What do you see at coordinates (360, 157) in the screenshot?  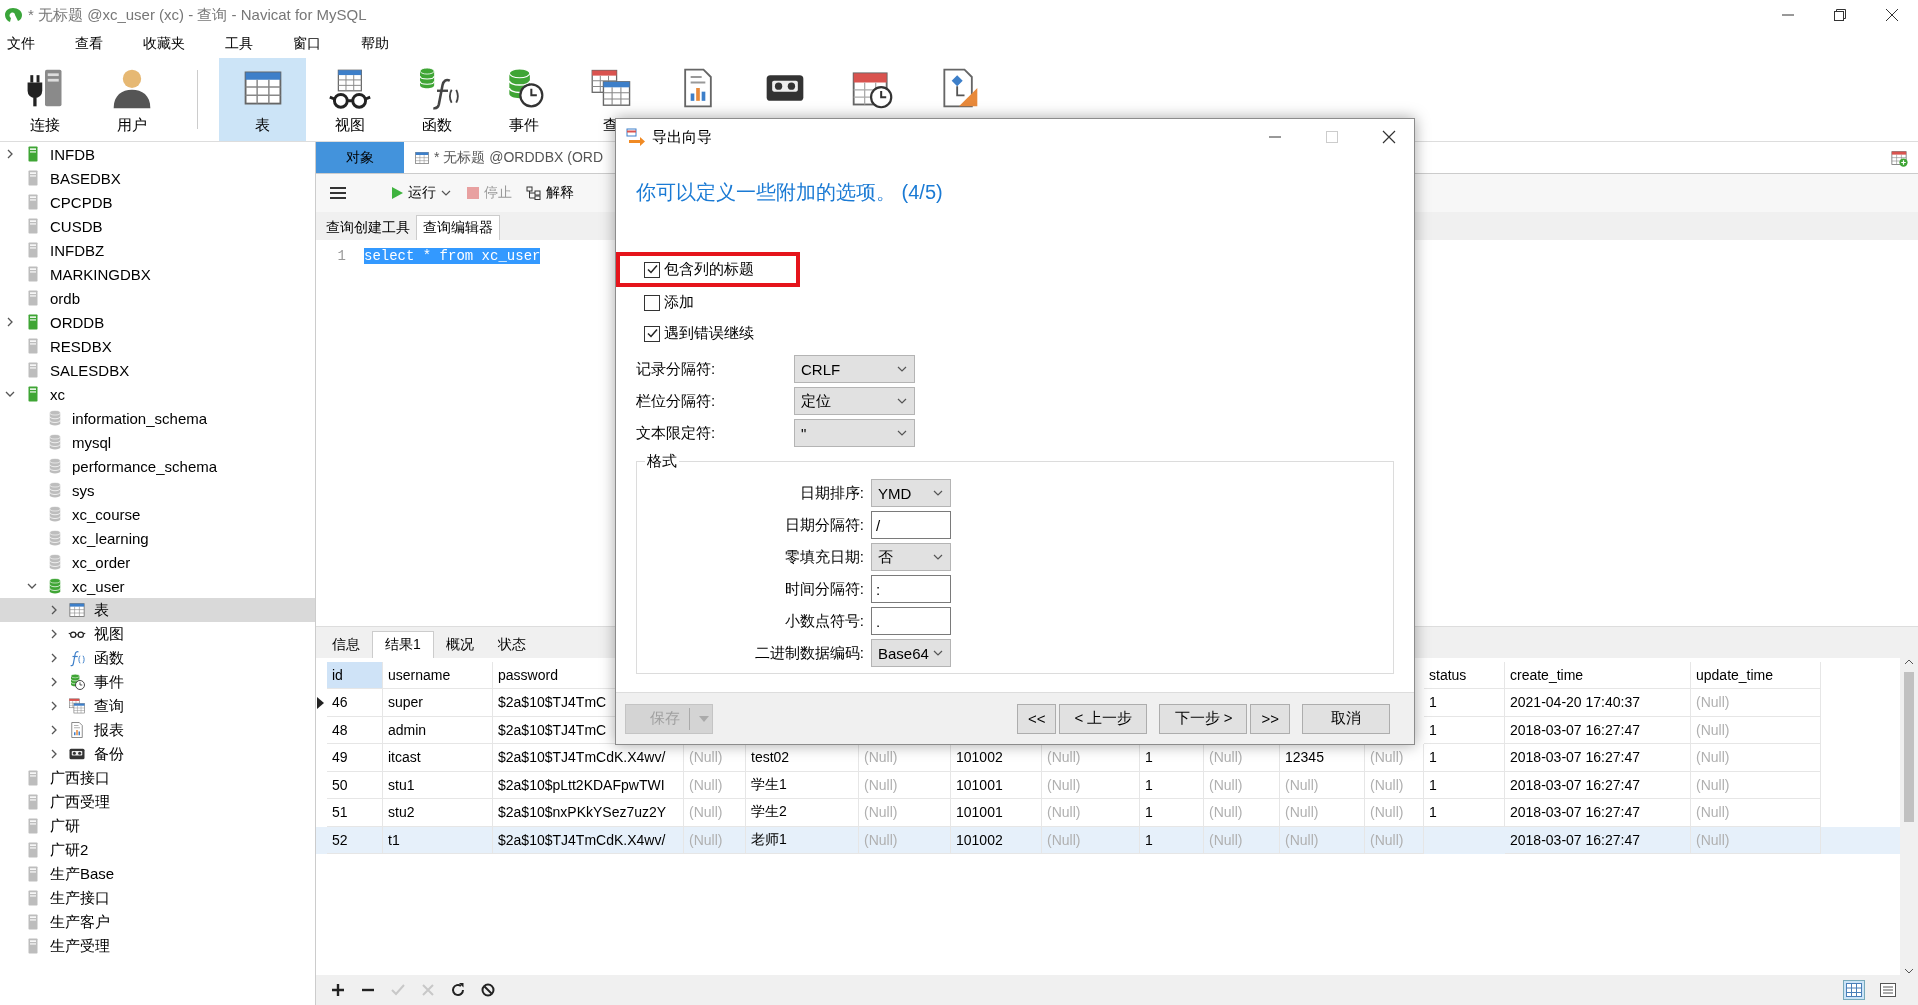 I see `tab: 对象` at bounding box center [360, 157].